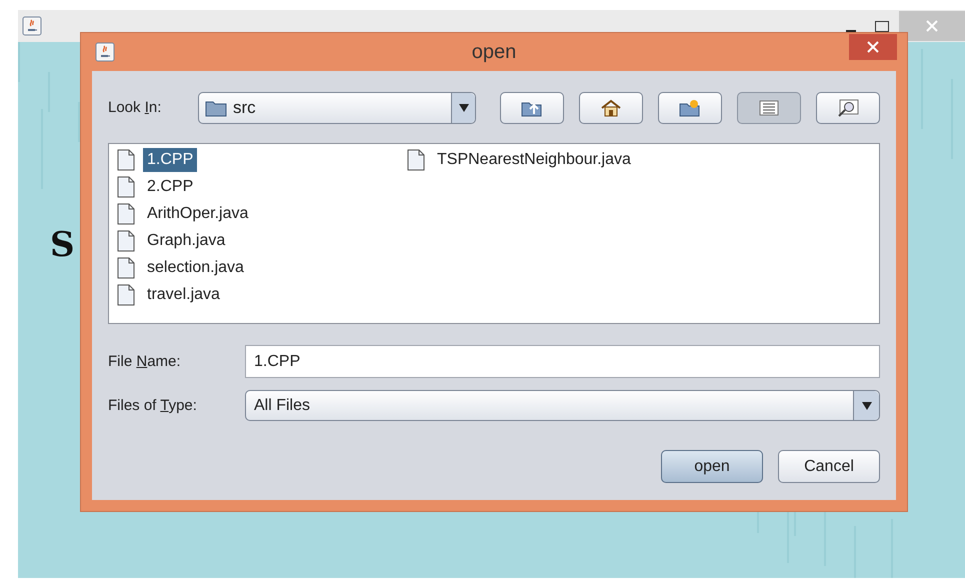 The width and height of the screenshot is (965, 579). What do you see at coordinates (562, 405) in the screenshot?
I see `file-type-dropdown: All Files` at bounding box center [562, 405].